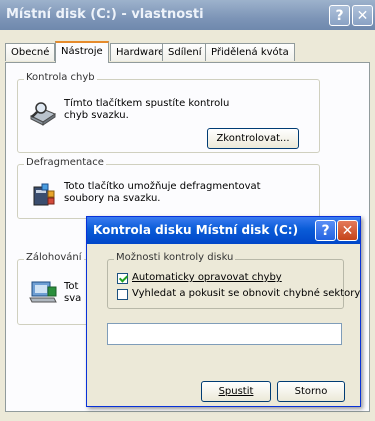  Describe the element at coordinates (71, 286) in the screenshot. I see `backup-text-line1: Tot` at that location.